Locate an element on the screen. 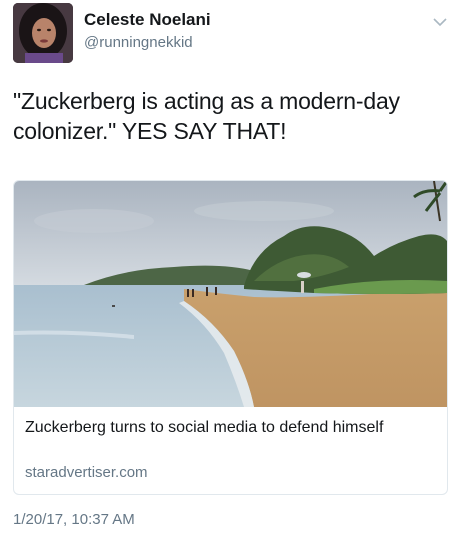 The image size is (461, 540). avatar is located at coordinates (43, 33).